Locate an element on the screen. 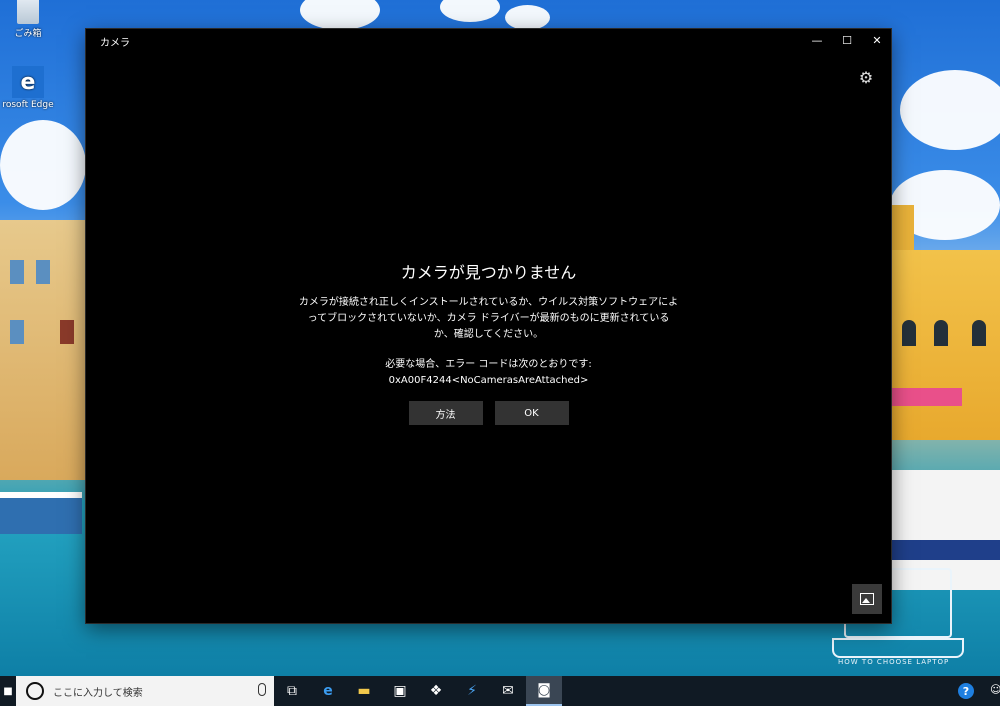  pink-awning is located at coordinates (927, 397).